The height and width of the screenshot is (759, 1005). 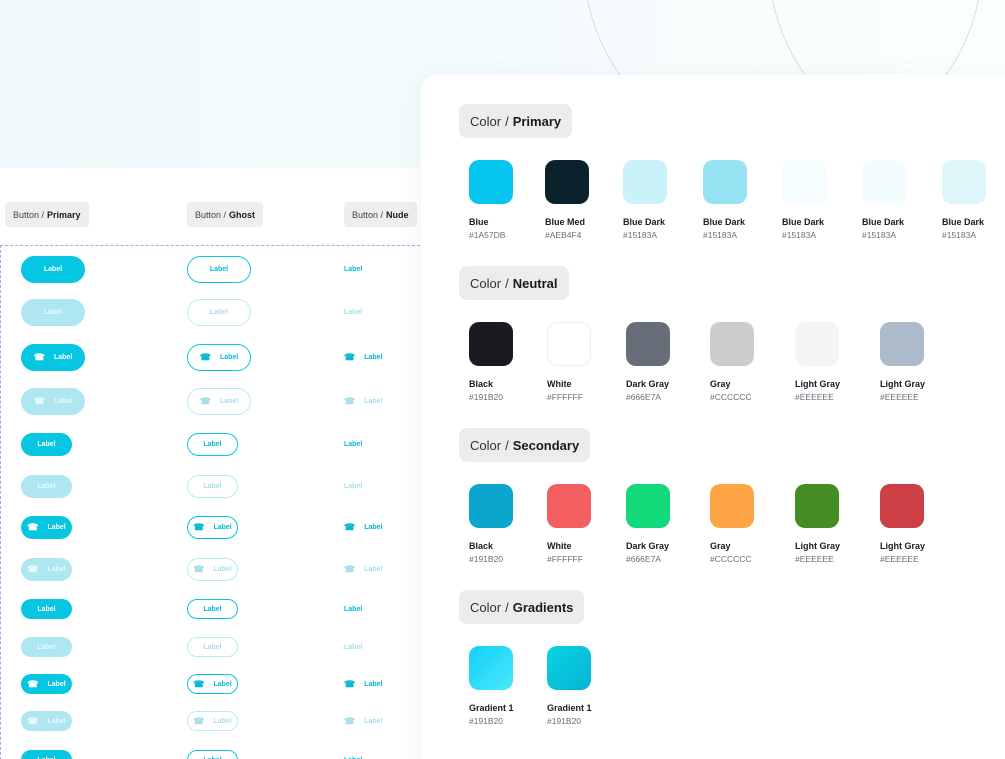 I want to click on swatch-hex: #666E7A, so click(x=643, y=397).